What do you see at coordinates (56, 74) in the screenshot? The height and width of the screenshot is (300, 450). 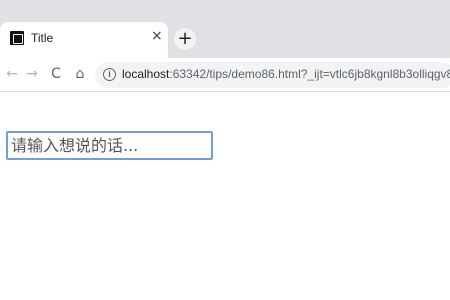 I see `reload-icon: C` at bounding box center [56, 74].